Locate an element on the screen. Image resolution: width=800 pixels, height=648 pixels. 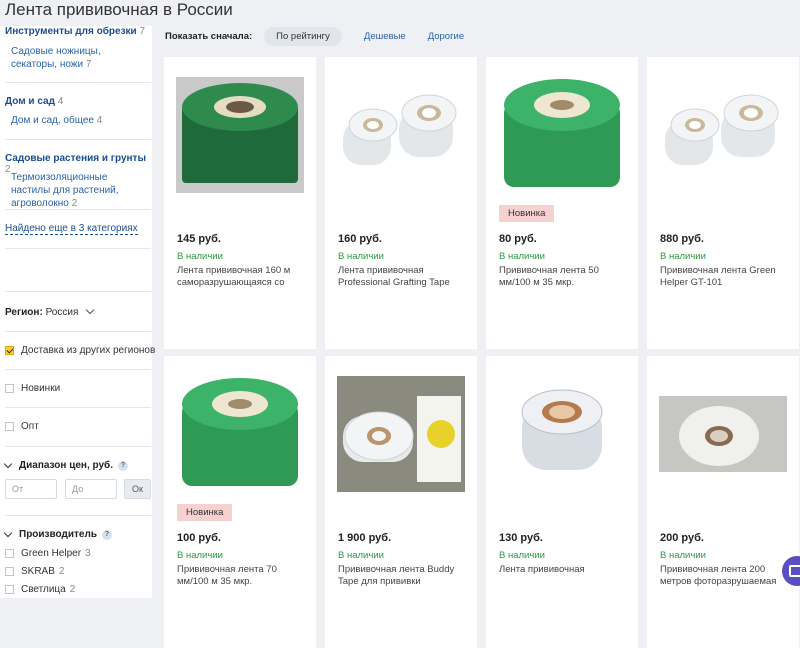
checkbox-checked is located at coordinates (9, 350).